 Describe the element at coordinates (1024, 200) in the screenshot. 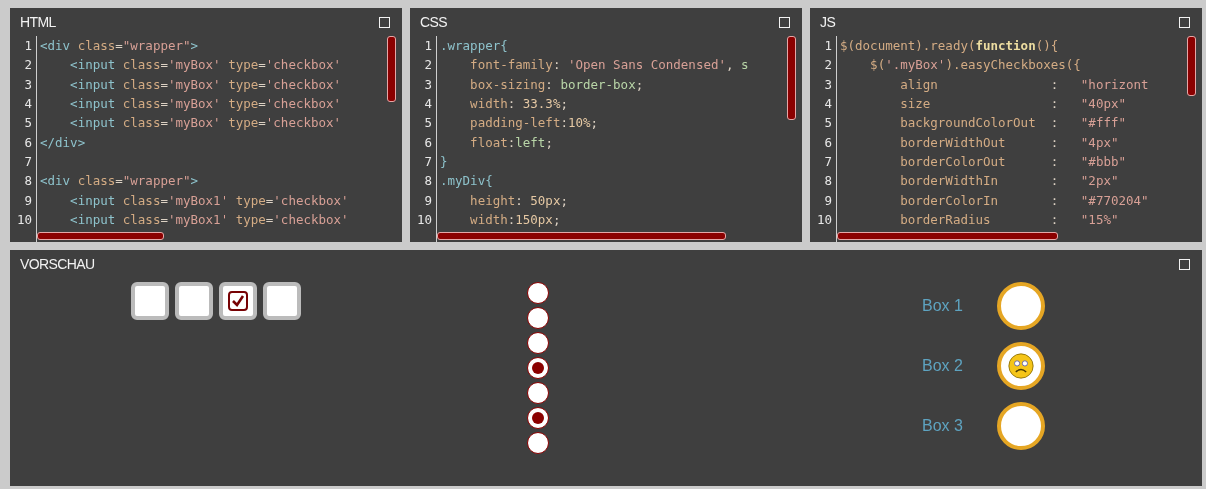

I see `code-line: borderColorIn : "#770204"` at that location.